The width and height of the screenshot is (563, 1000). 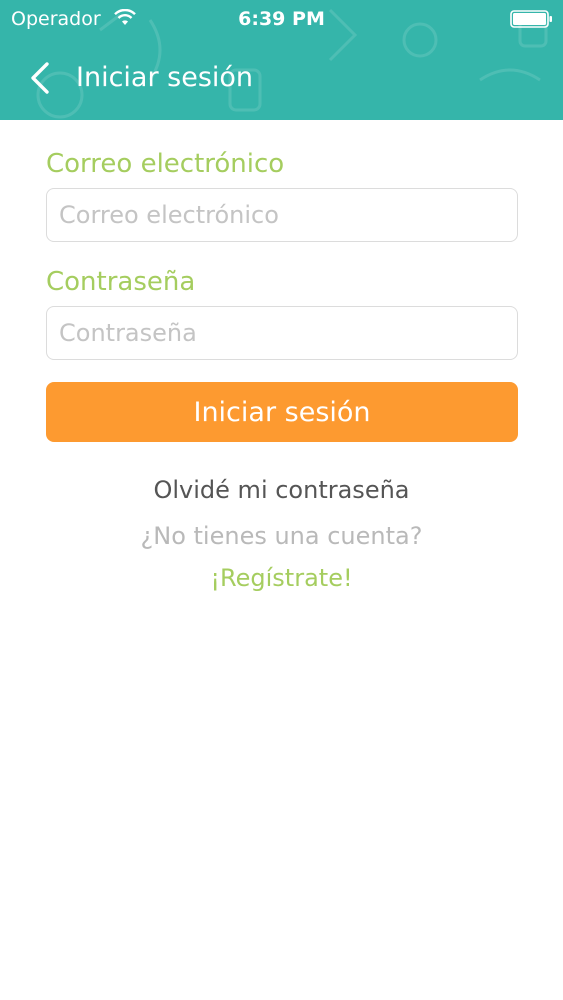 I want to click on status-bar: Operador 6:39 PM, so click(x=281, y=19).